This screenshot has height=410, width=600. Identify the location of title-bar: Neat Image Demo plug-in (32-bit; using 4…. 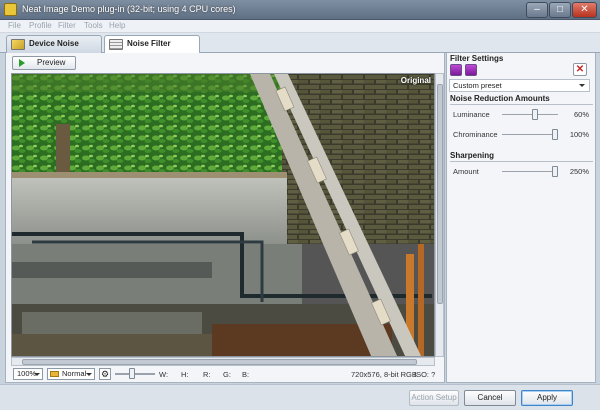
(300, 10).